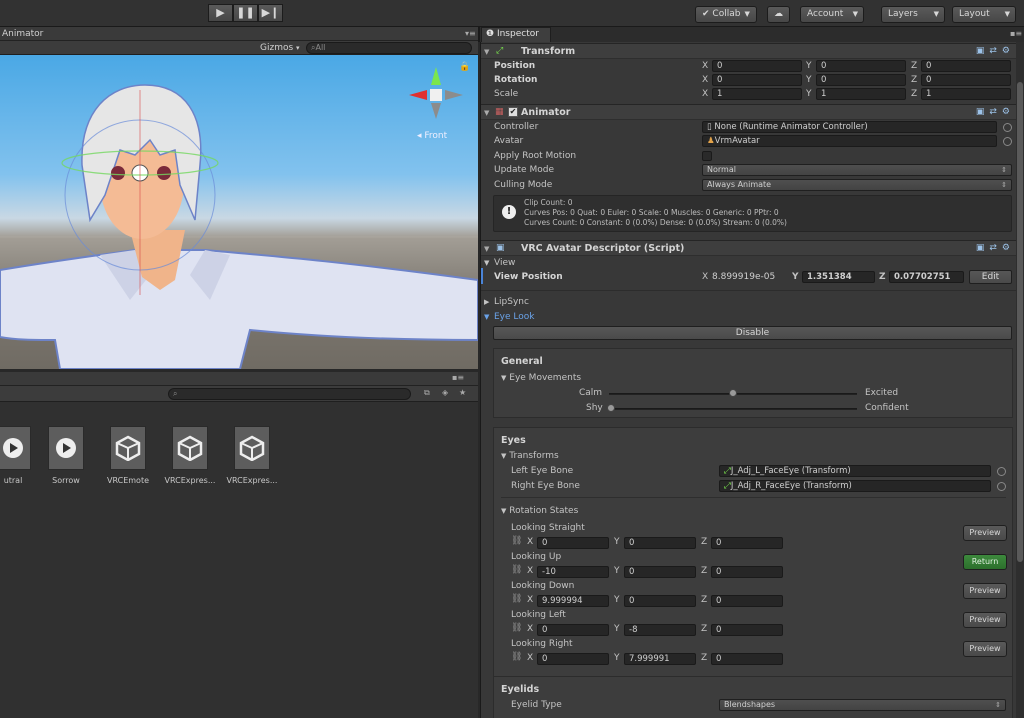 Image resolution: width=1024 pixels, height=718 pixels. Describe the element at coordinates (289, 394) in the screenshot. I see `project-search-input: ⌕` at that location.